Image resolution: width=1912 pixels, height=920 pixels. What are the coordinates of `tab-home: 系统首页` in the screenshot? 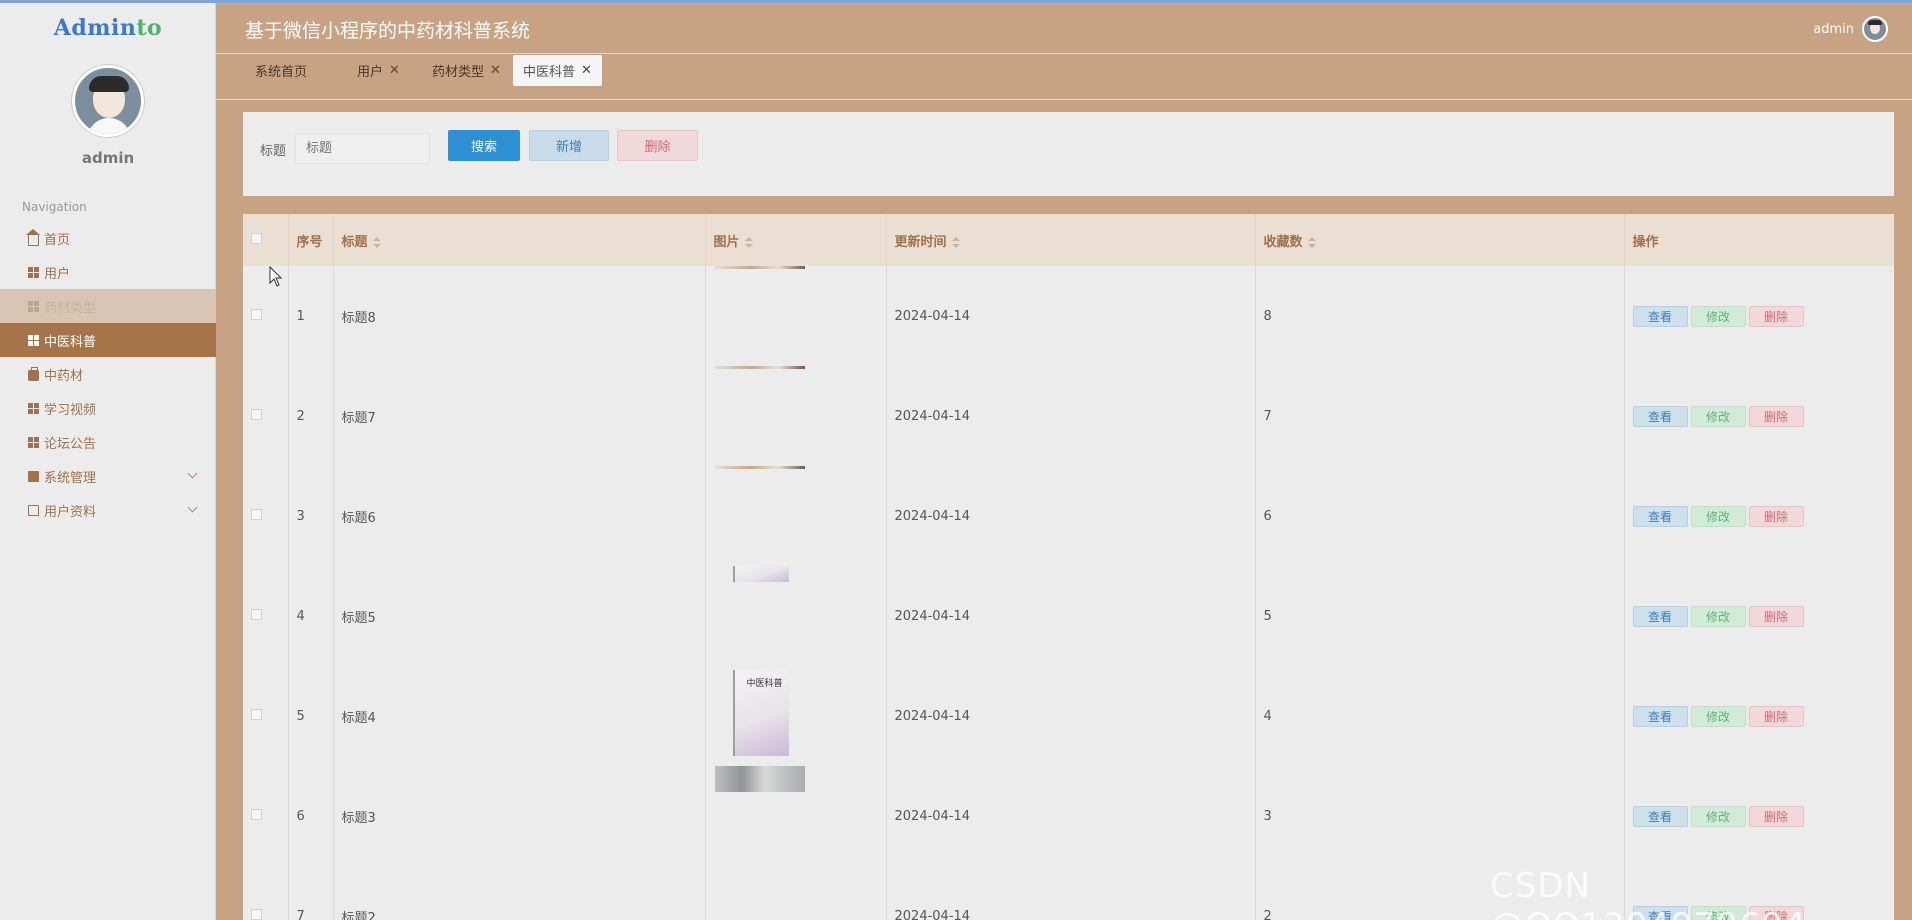 It's located at (281, 70).